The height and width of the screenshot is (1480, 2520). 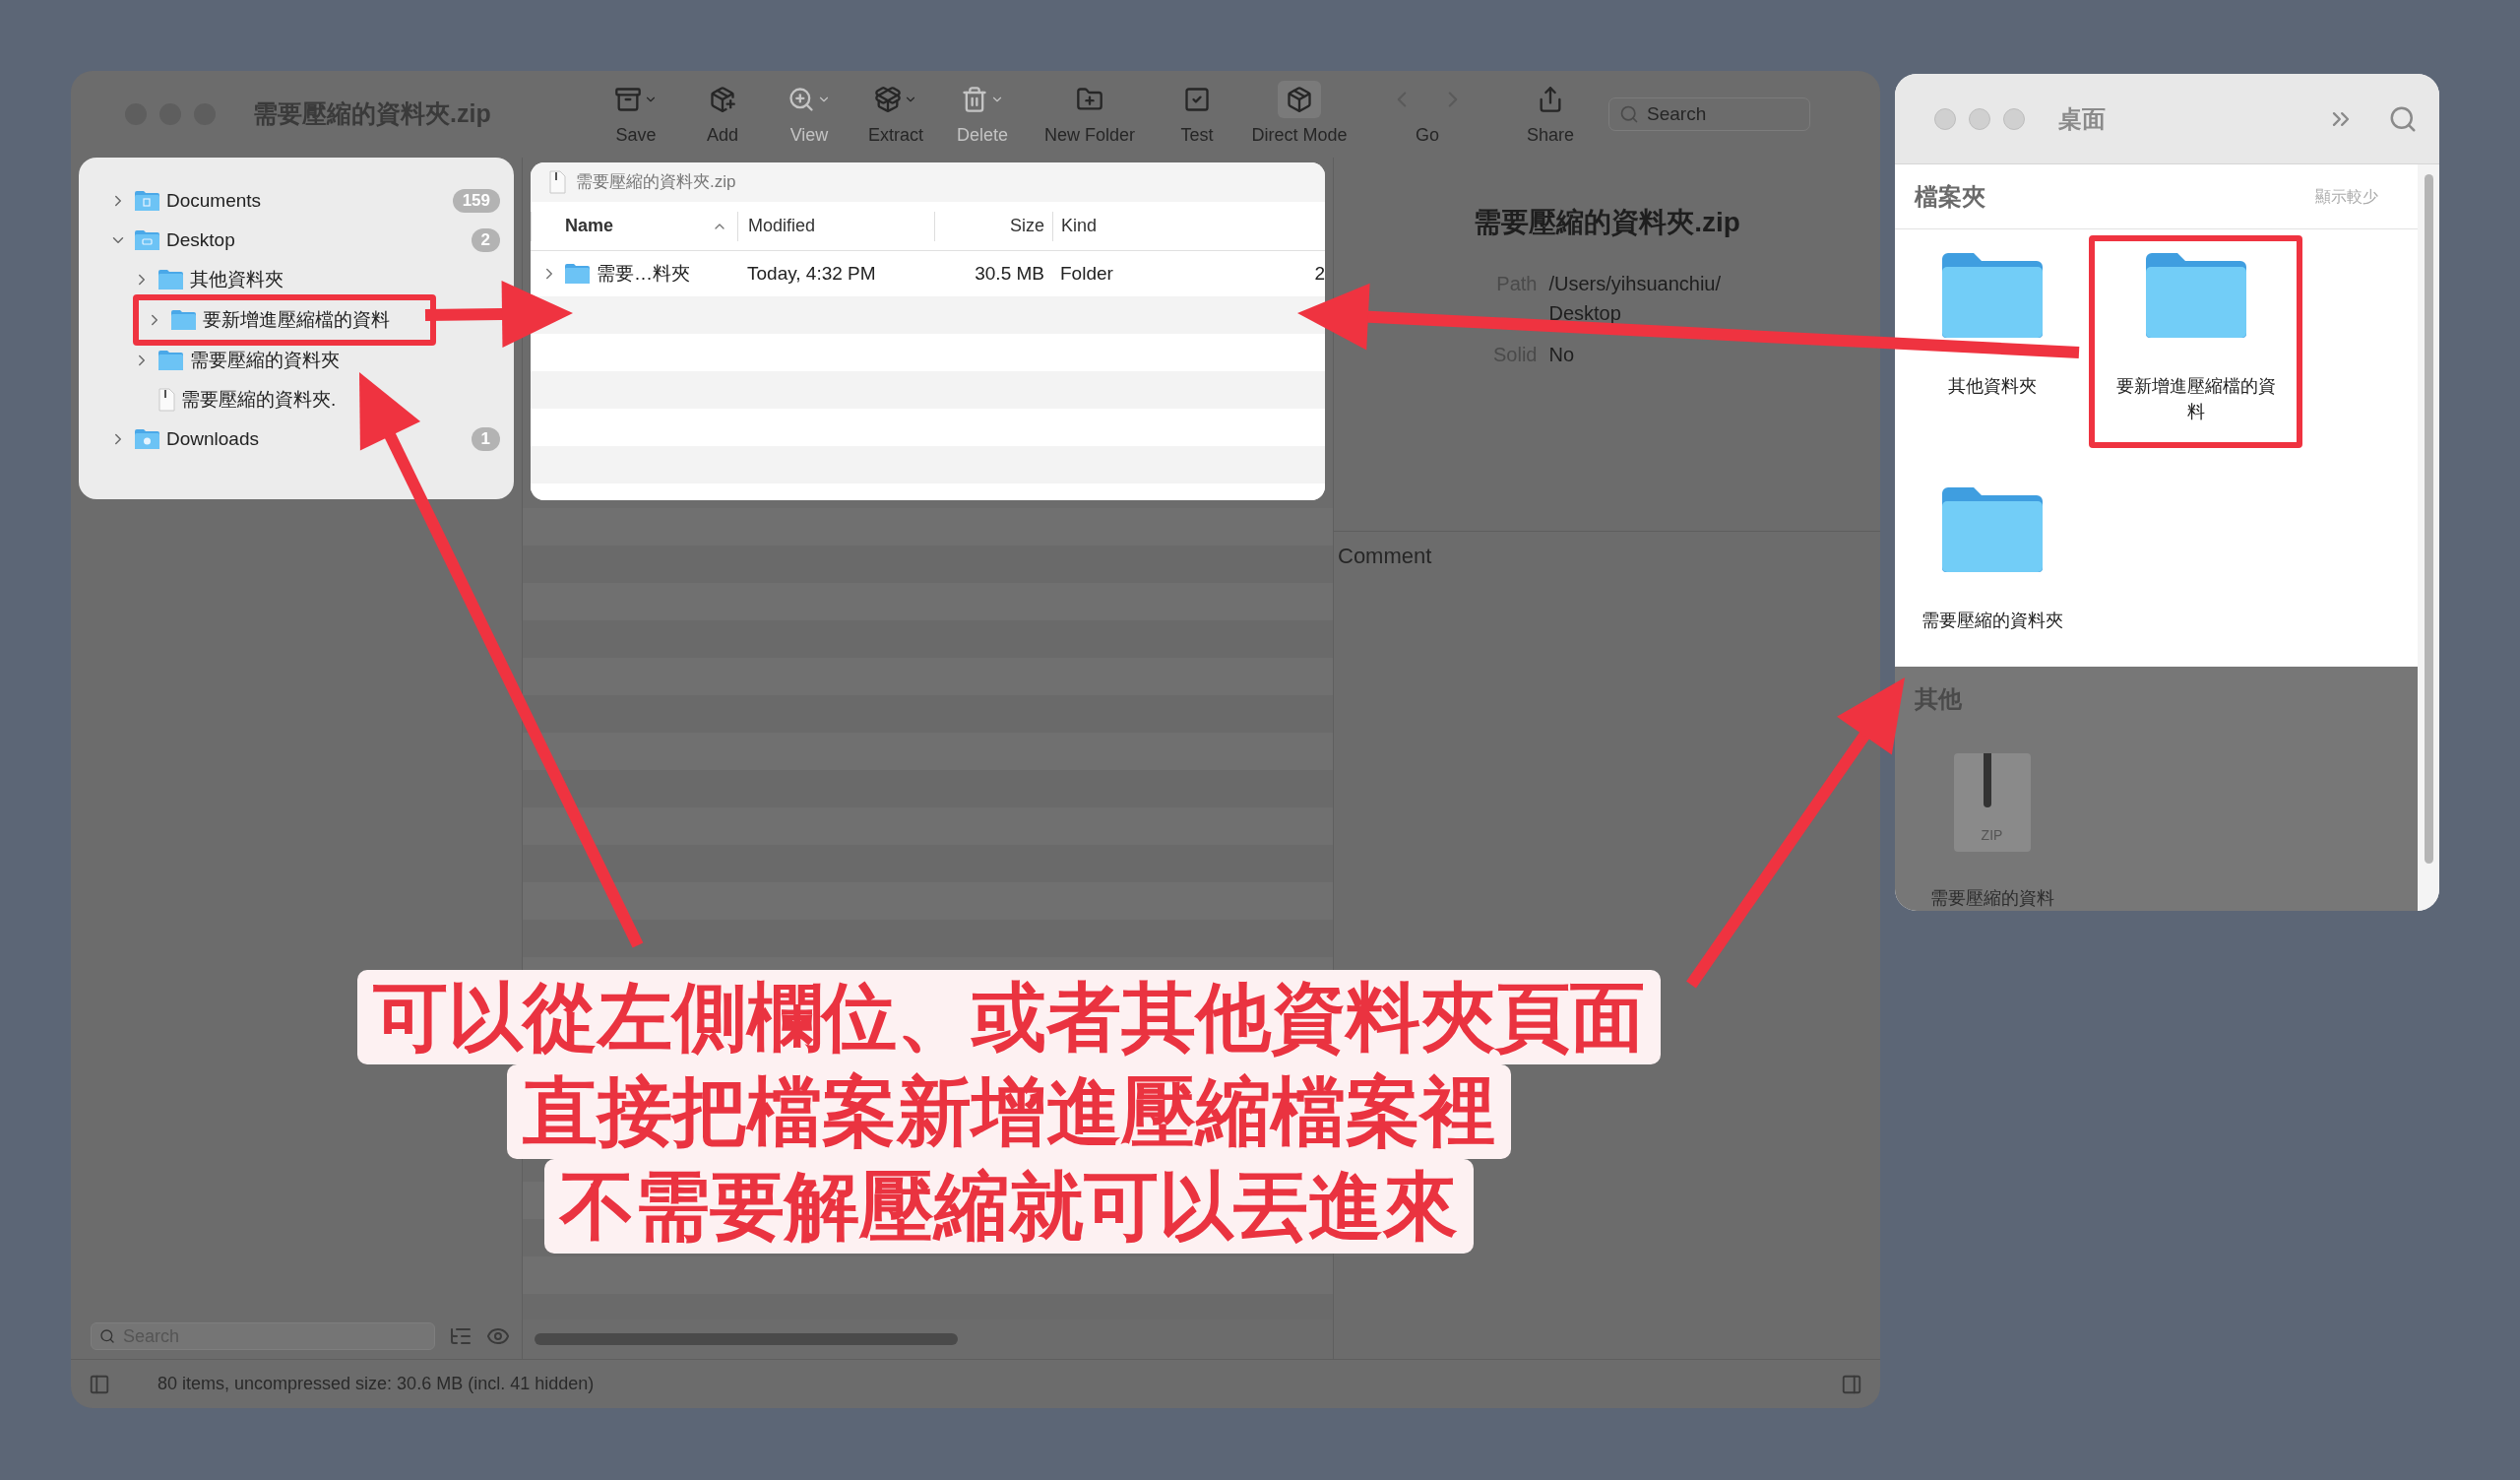 I want to click on count-badge: 2, so click(x=485, y=240).